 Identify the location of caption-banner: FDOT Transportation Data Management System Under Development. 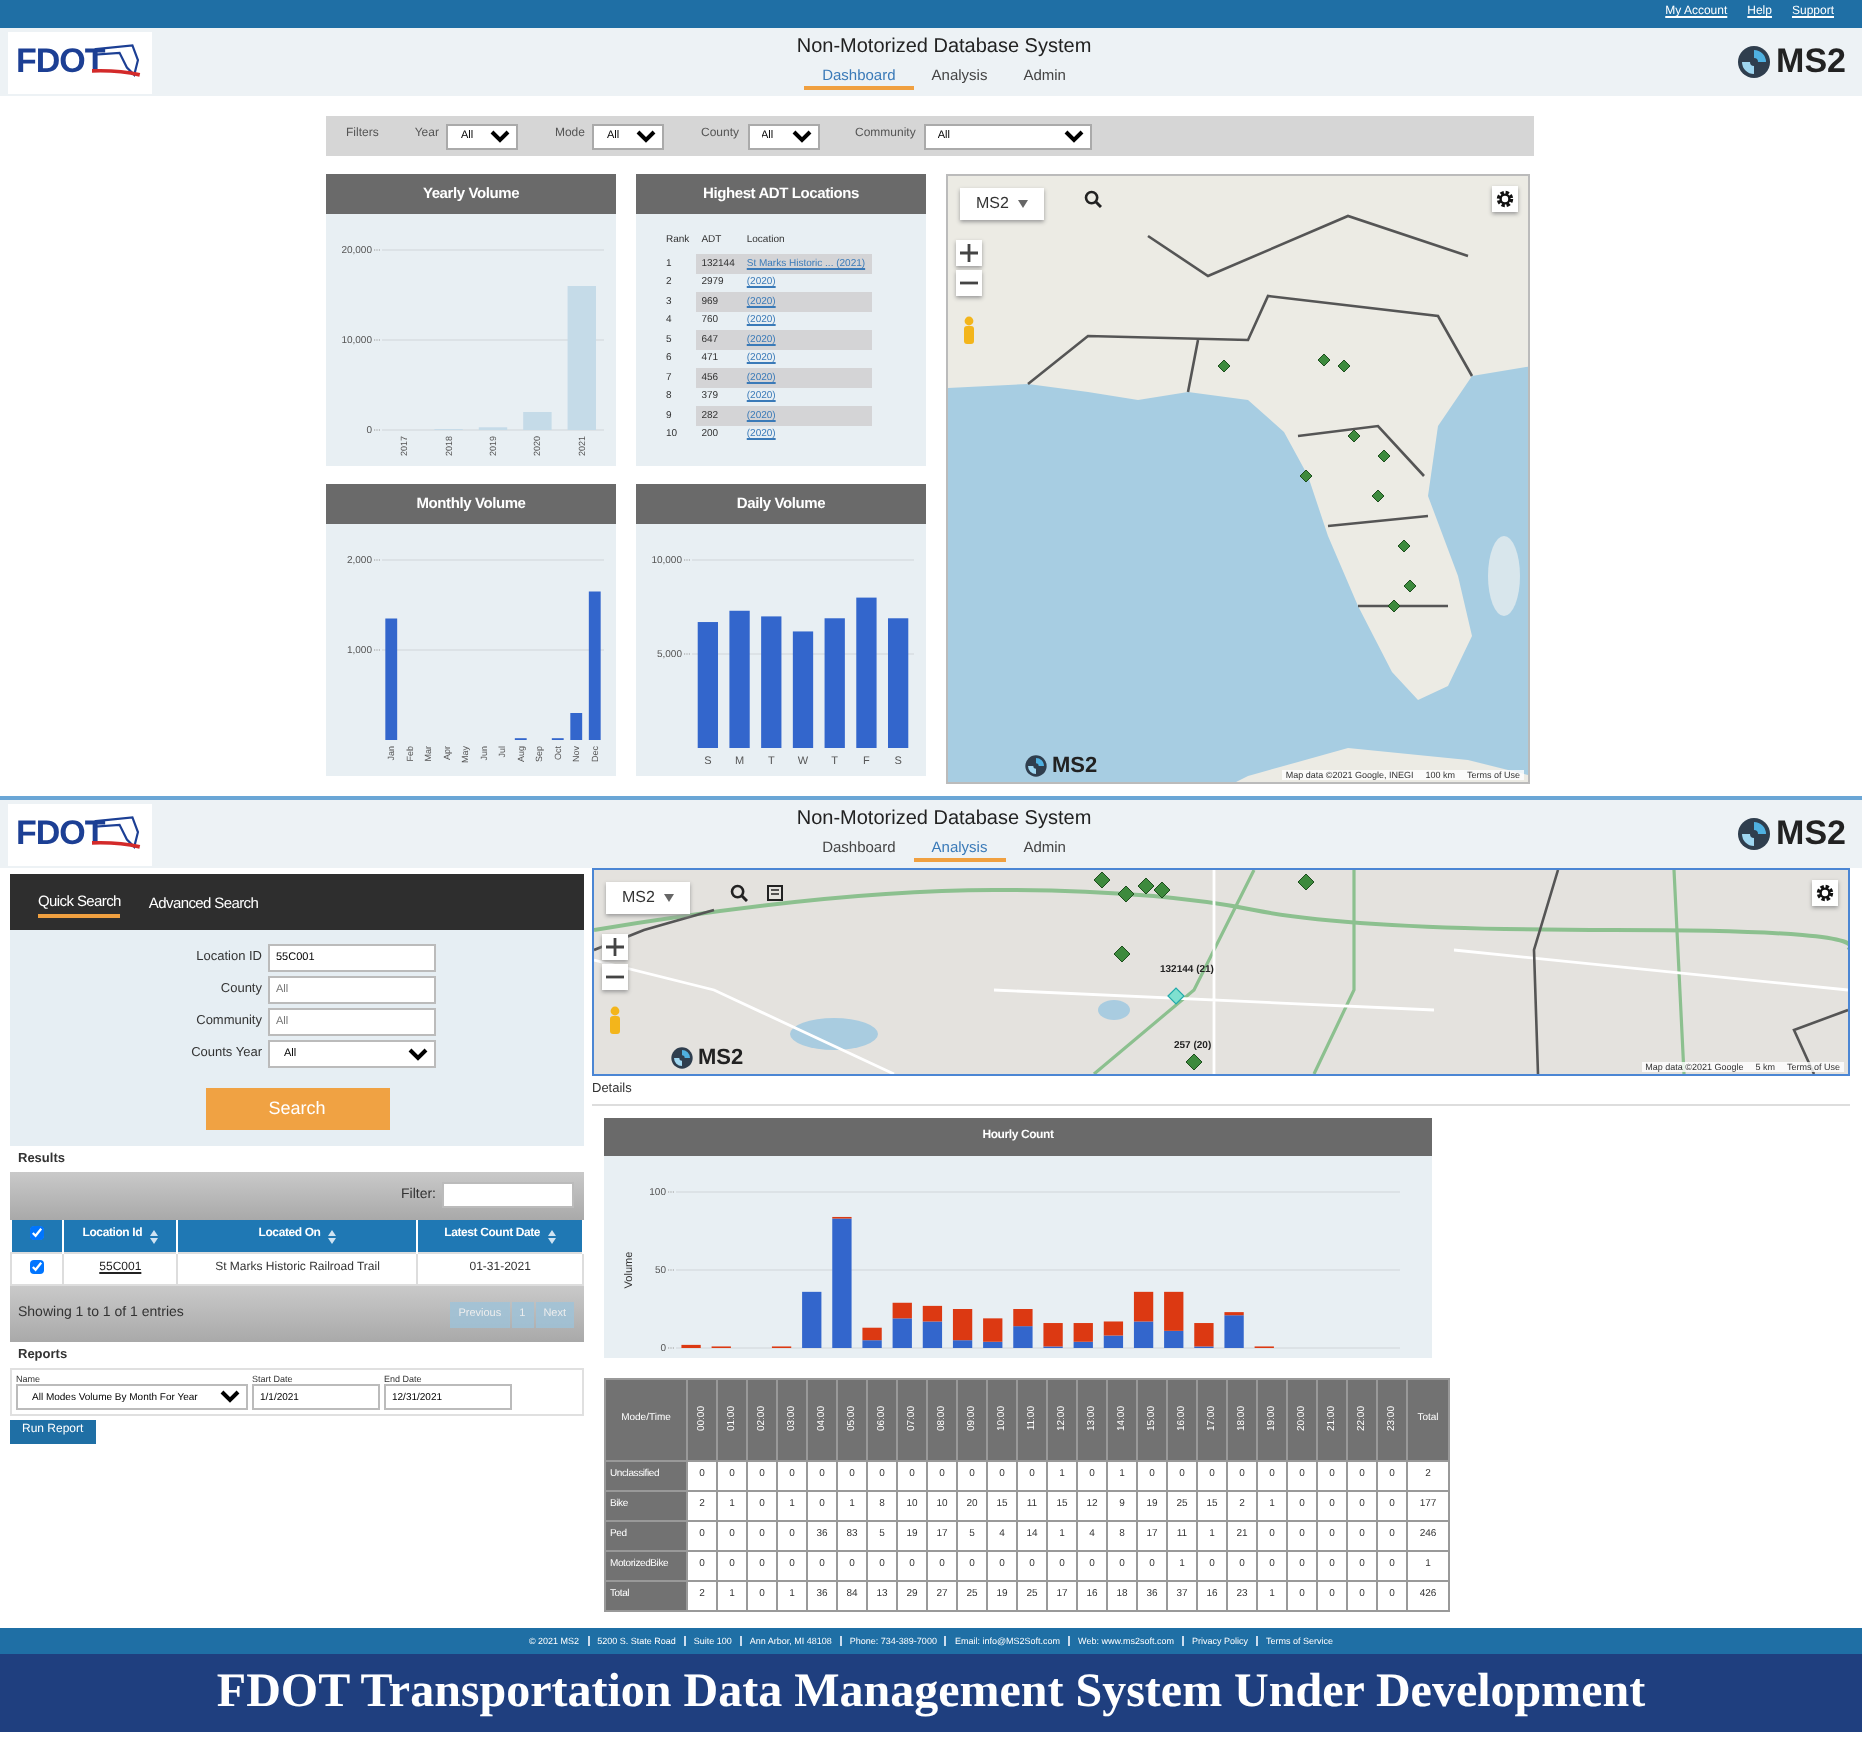
(931, 1693).